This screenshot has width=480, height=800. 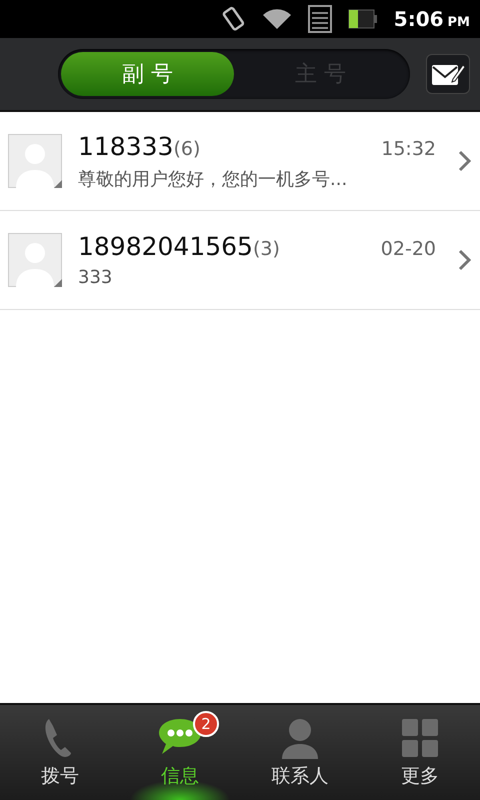 I want to click on clock: 5:06 PM, so click(x=432, y=19).